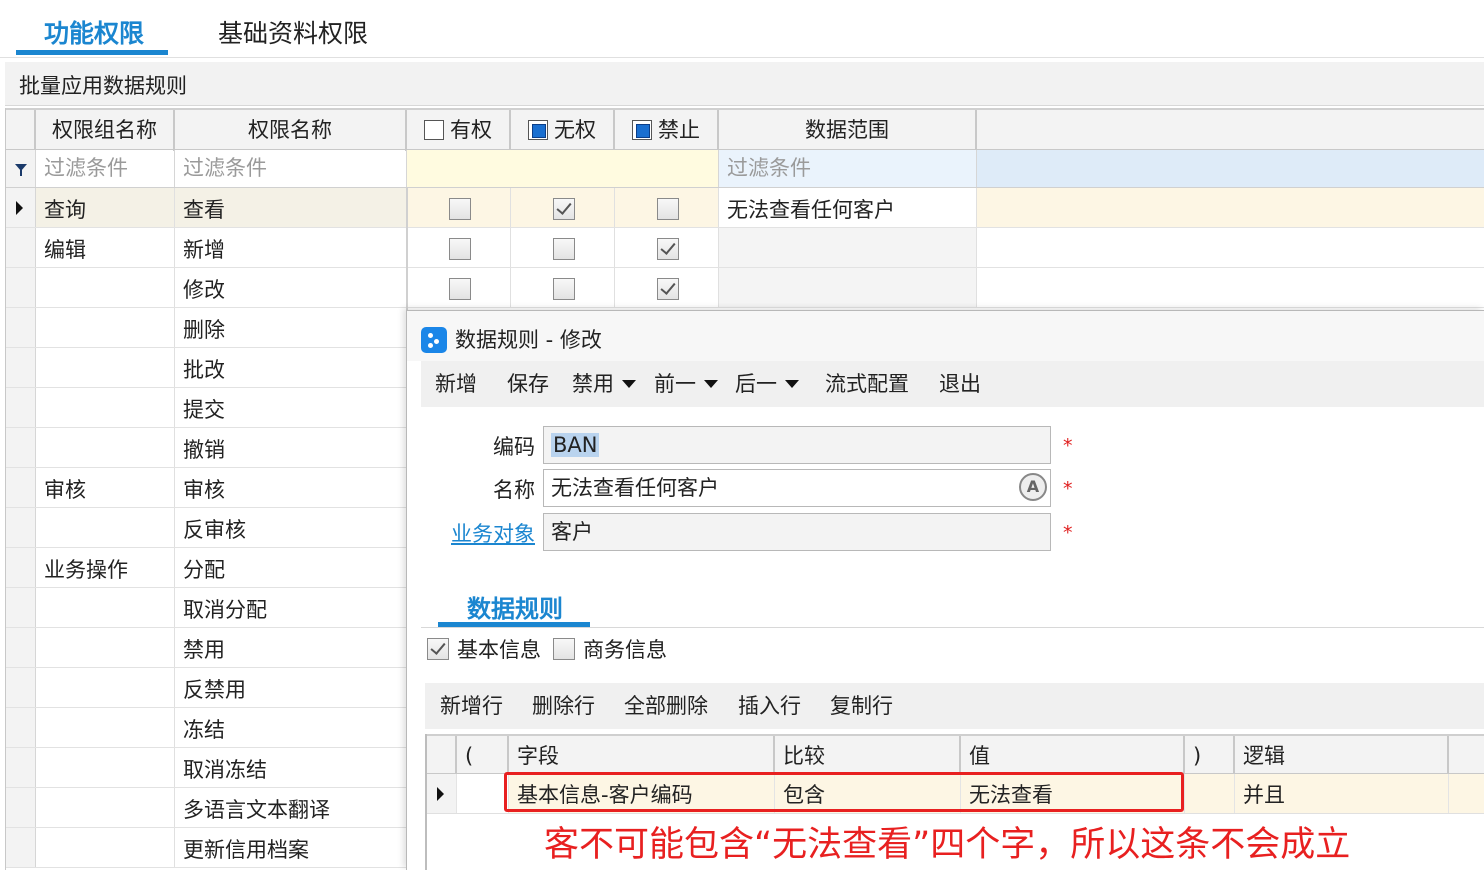 This screenshot has width=1484, height=870. Describe the element at coordinates (1210, 755) in the screenshot. I see `entry-header-rparen: )` at that location.